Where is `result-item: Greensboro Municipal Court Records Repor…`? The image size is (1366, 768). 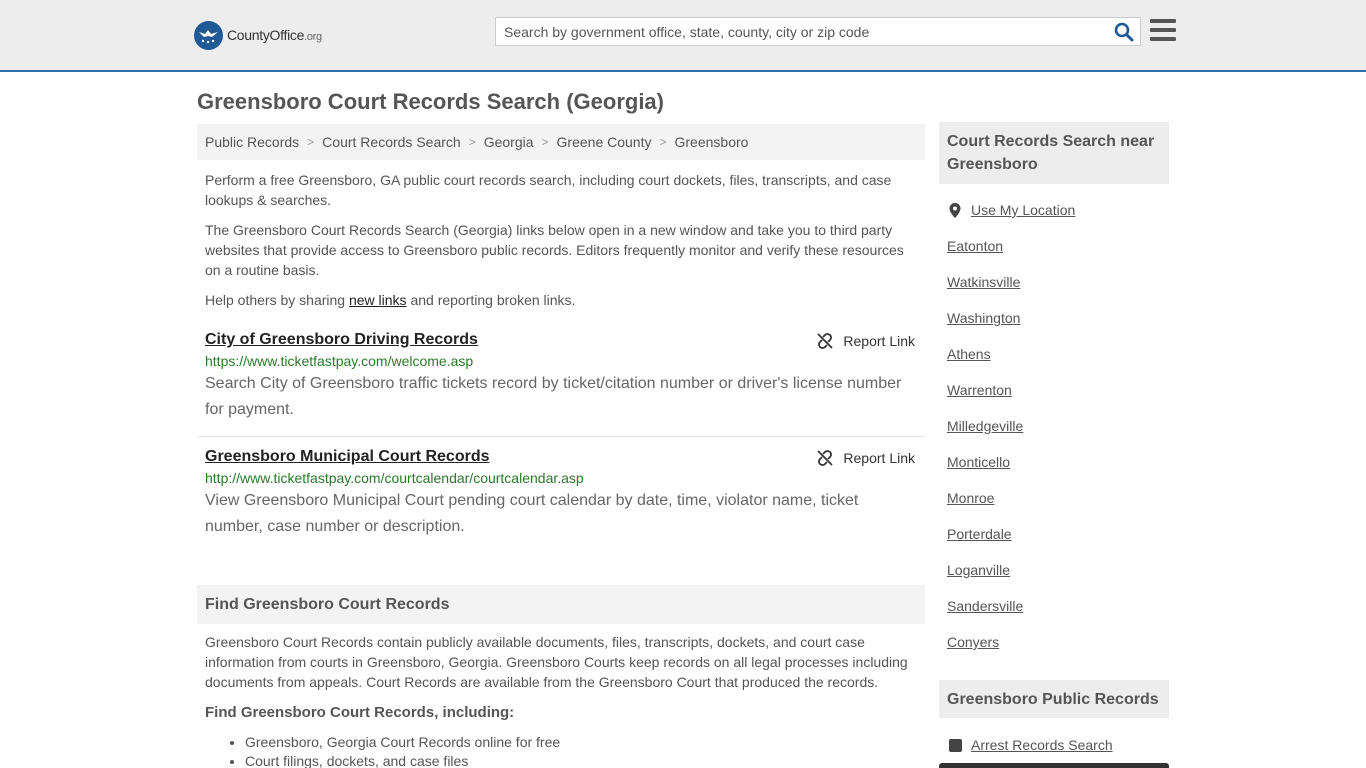
result-item: Greensboro Municipal Court Records Repor… is located at coordinates (561, 494).